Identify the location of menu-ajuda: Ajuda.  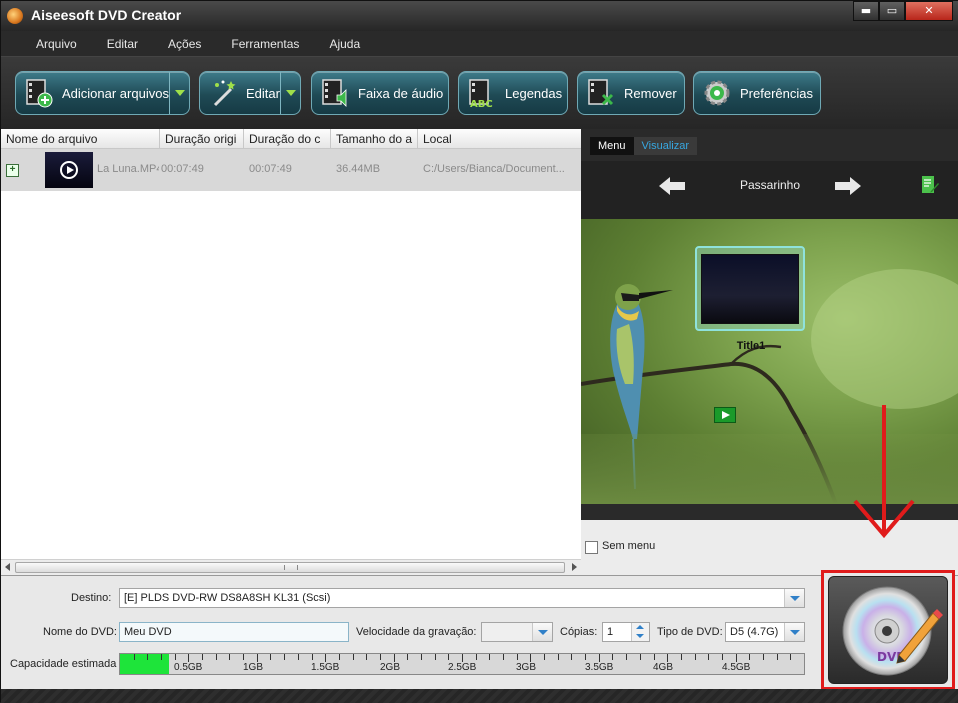
(344, 44).